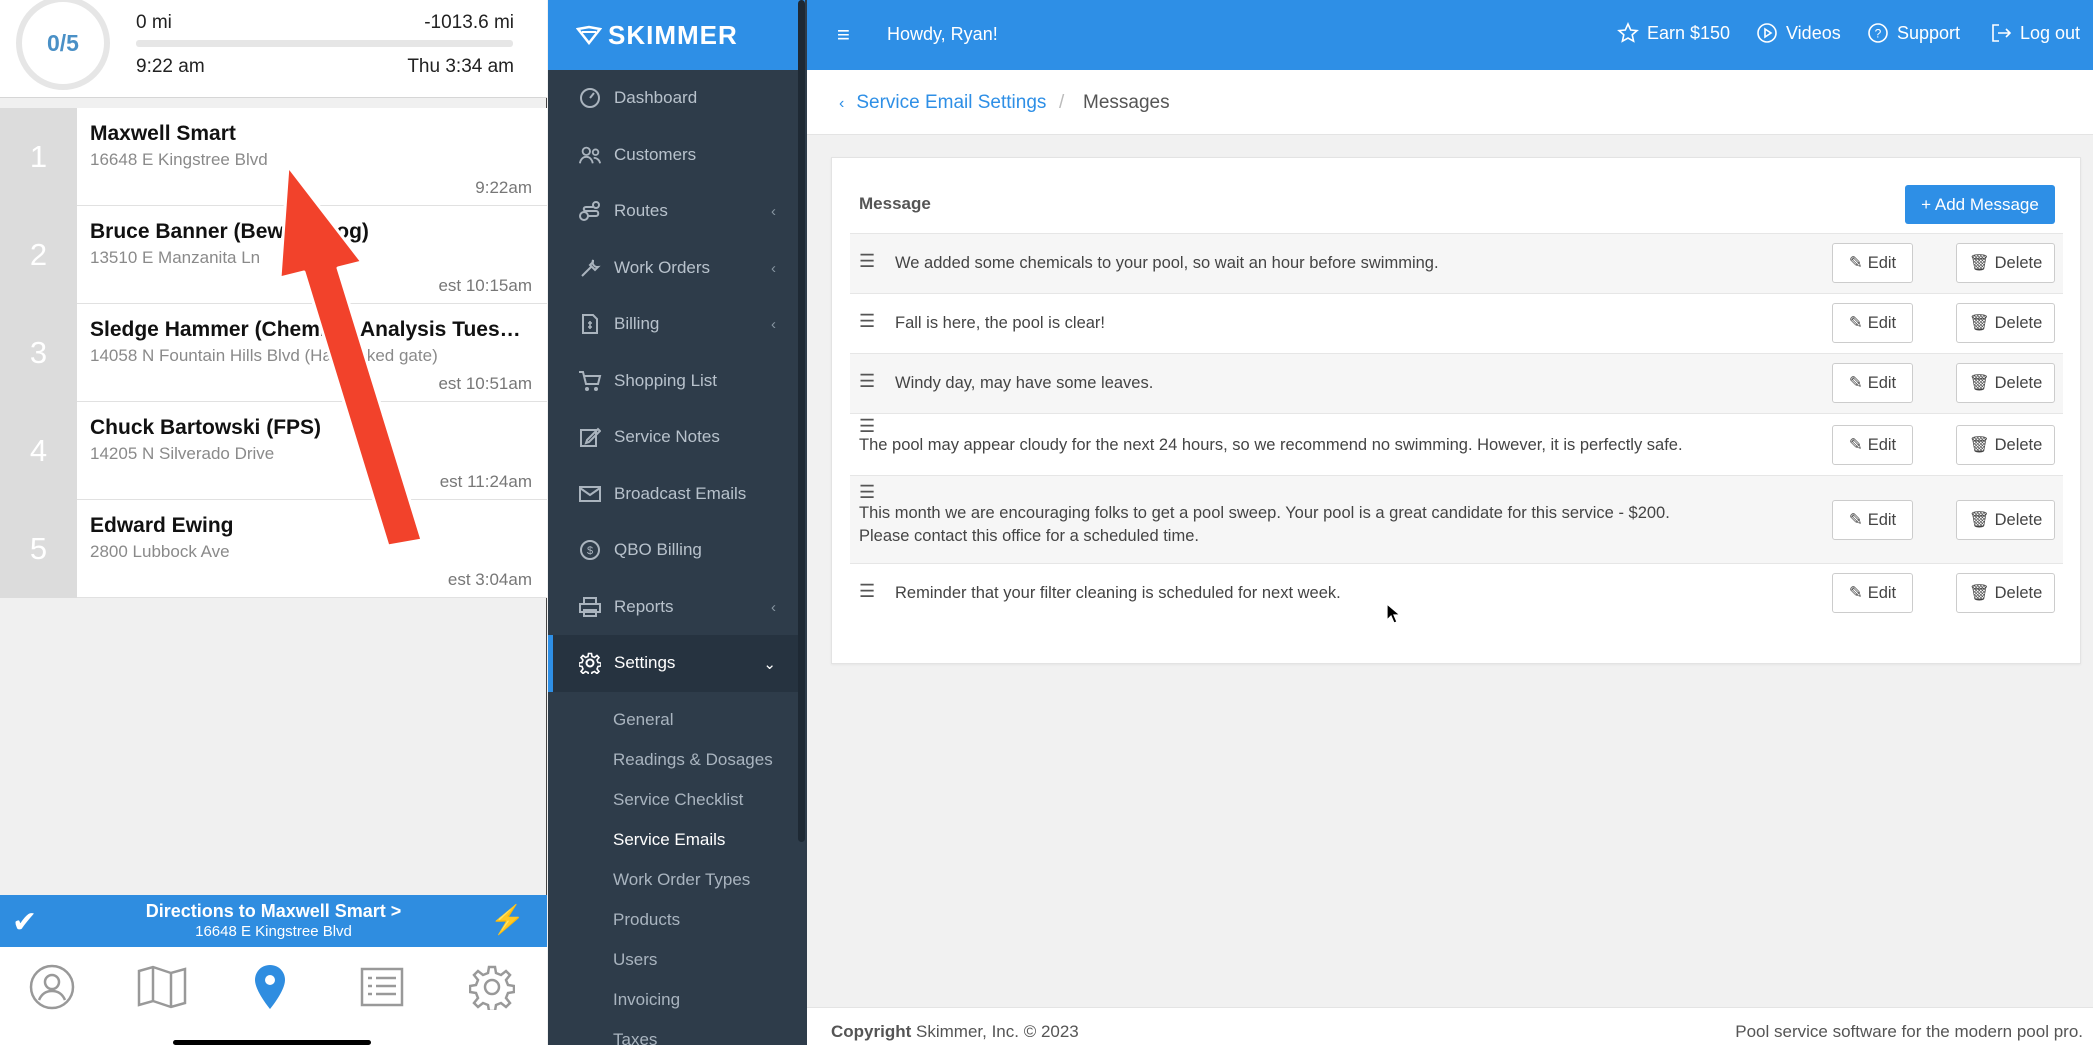 This screenshot has width=2093, height=1045. I want to click on stop-address: 2800 Lubbock Ave, so click(160, 551).